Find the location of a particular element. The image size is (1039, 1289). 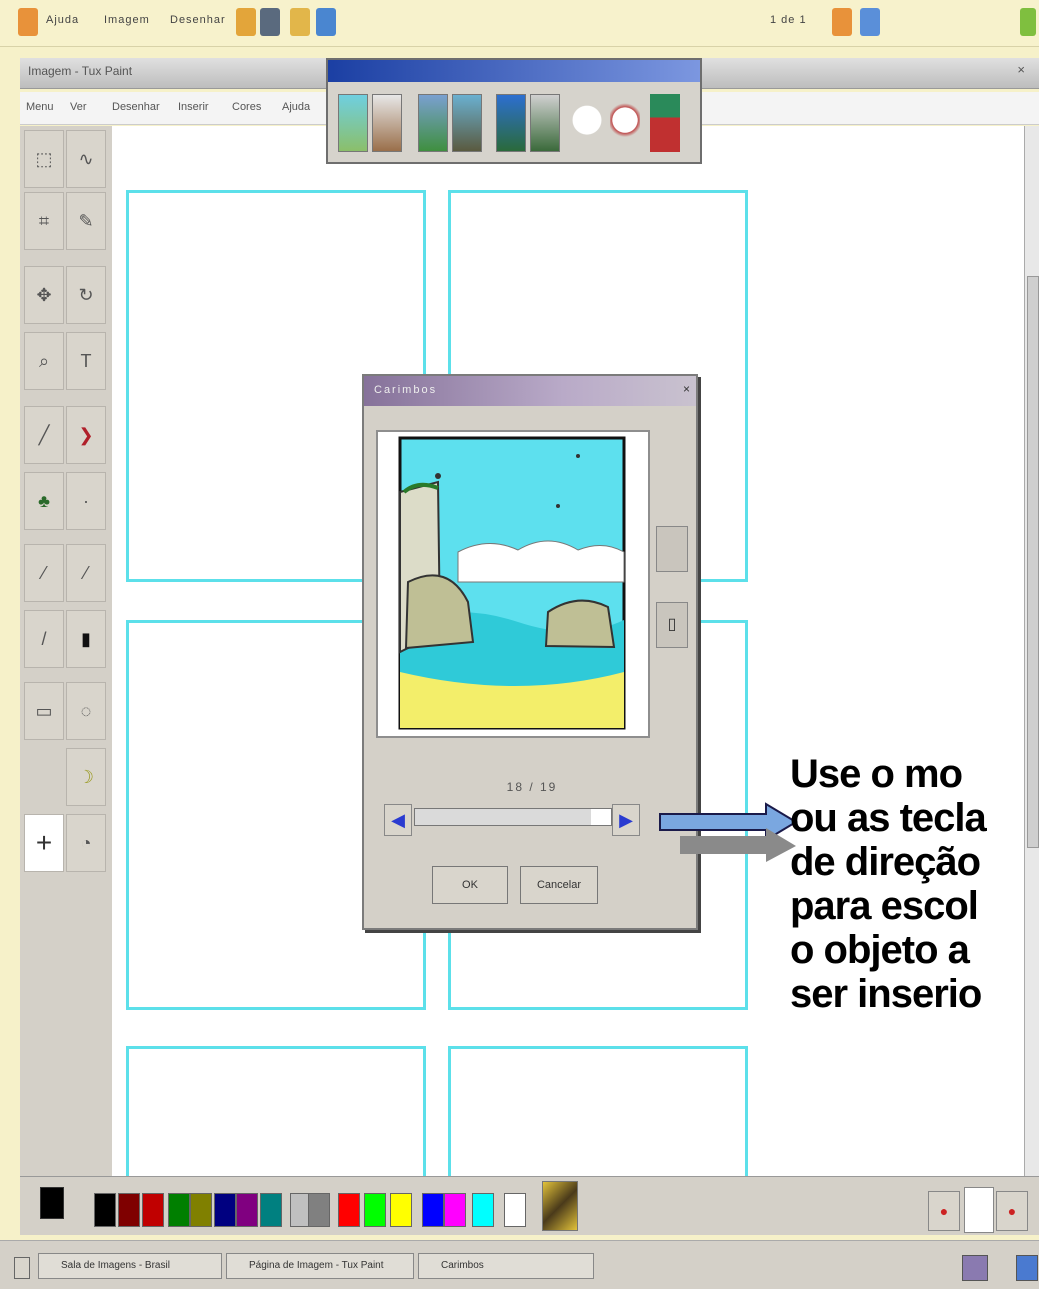

dialog-titlebar: Carimbos is located at coordinates (530, 391).